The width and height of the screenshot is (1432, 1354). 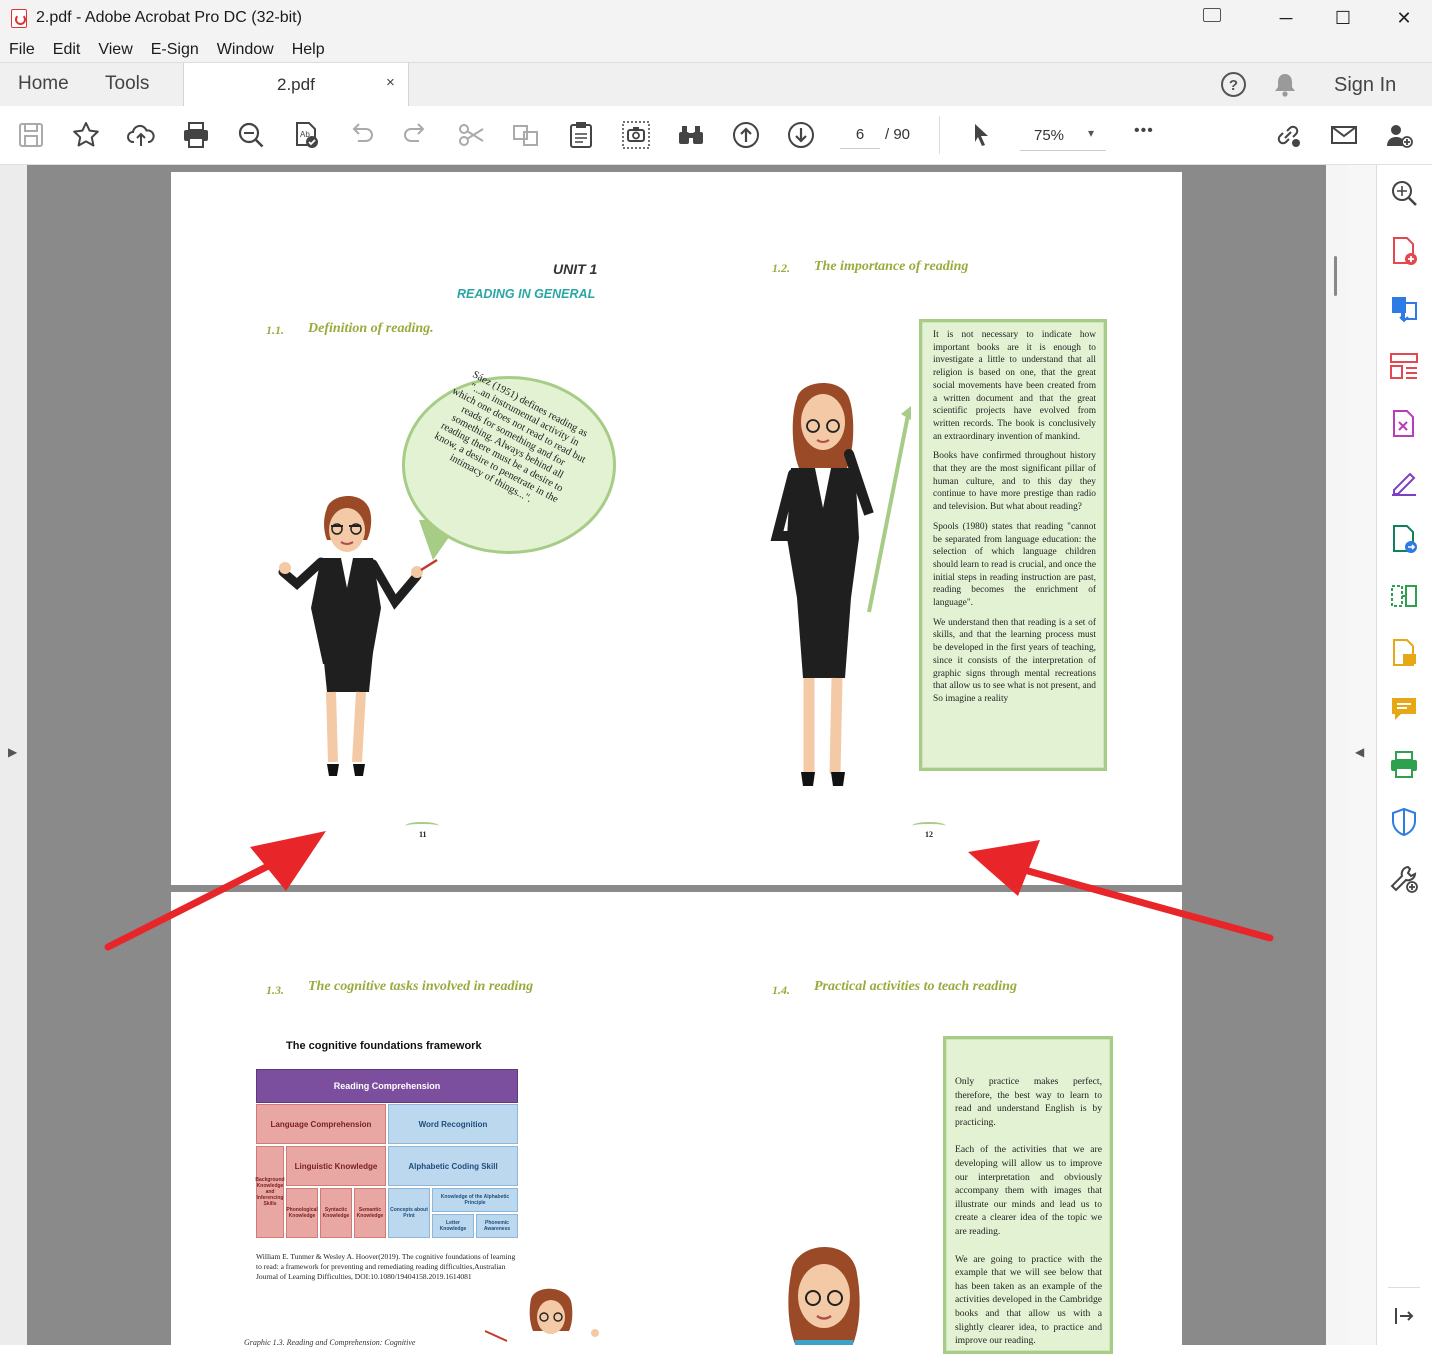 I want to click on comment-bubble-icon, so click(x=1404, y=709).